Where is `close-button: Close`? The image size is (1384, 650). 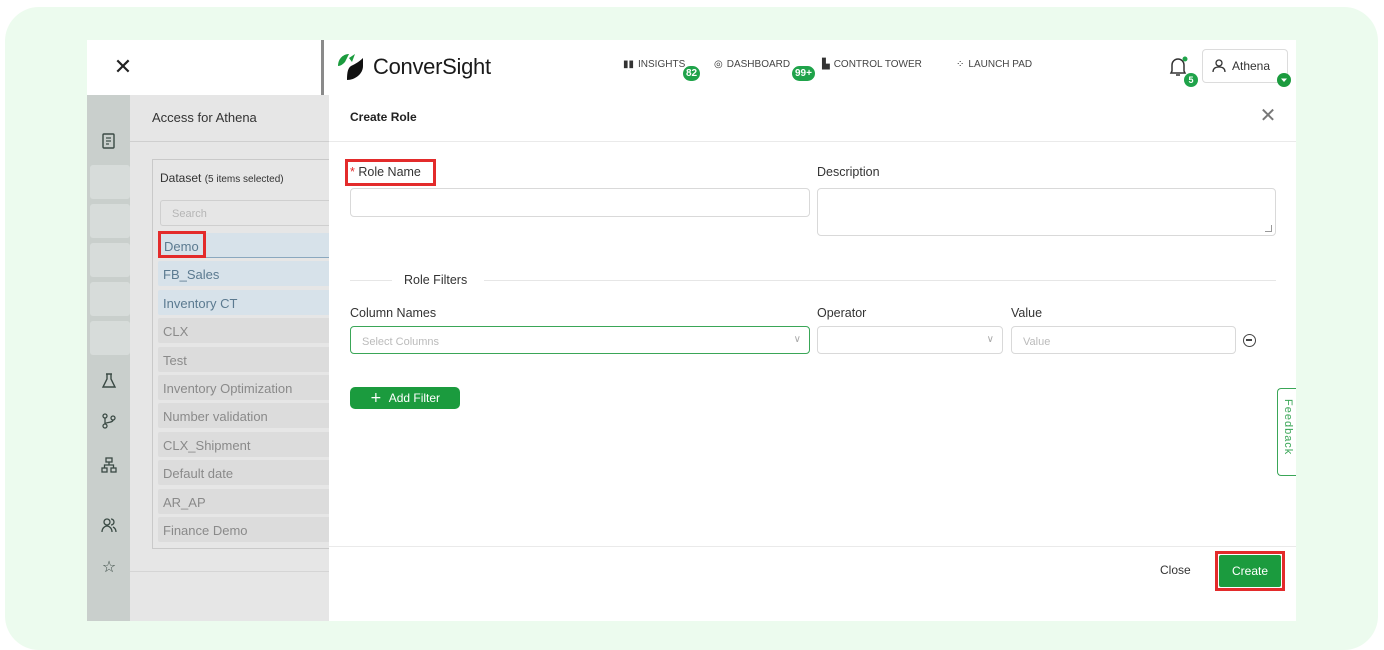 close-button: Close is located at coordinates (1175, 570).